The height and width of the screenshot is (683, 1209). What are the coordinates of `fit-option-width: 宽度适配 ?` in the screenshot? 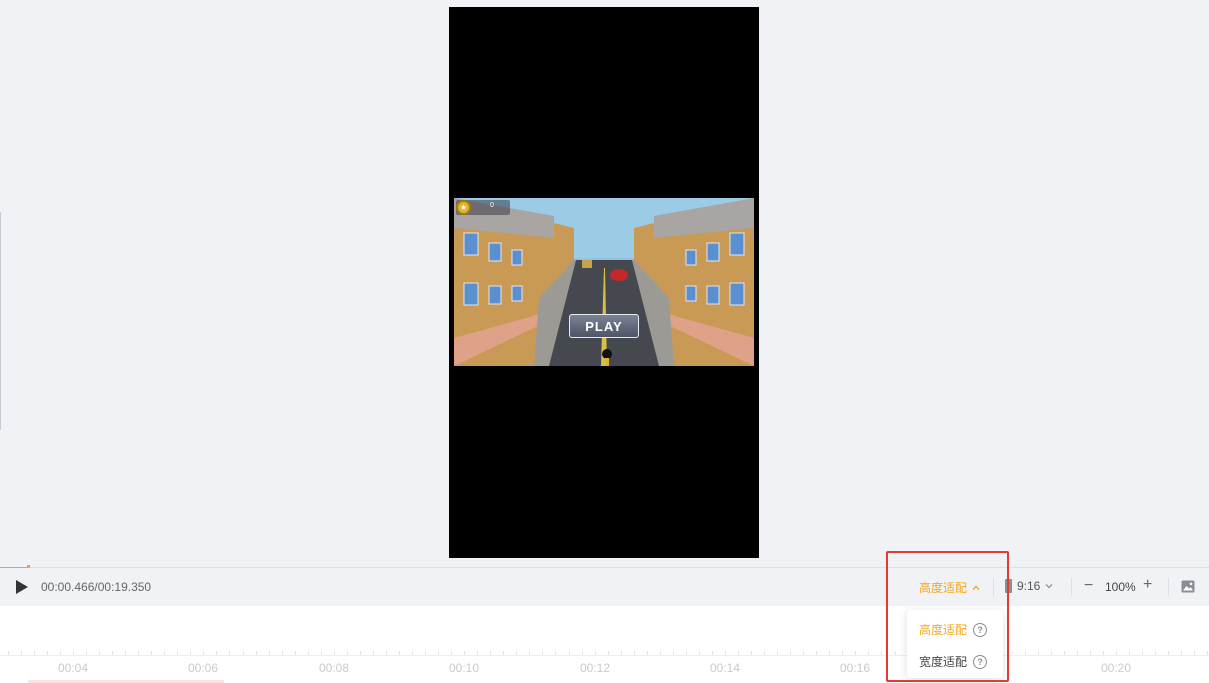 It's located at (953, 661).